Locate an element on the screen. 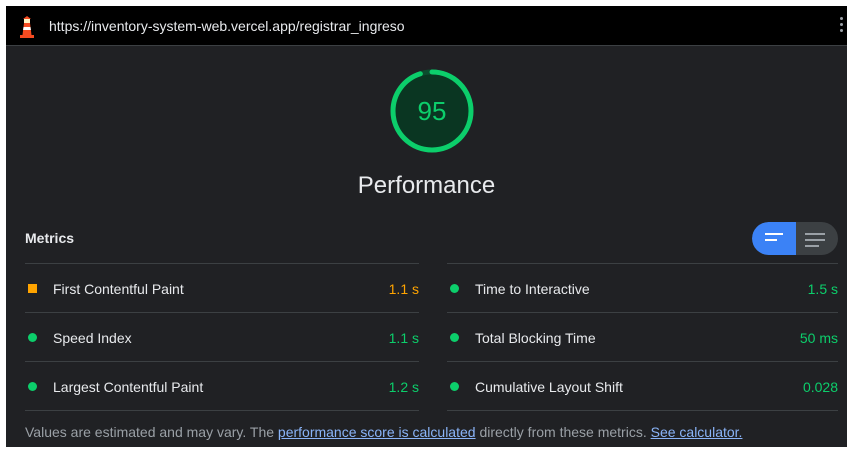 This screenshot has height=453, width=853. expanded-view-icon is located at coordinates (815, 242).